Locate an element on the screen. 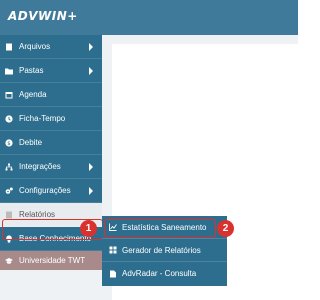  sidebar-item-label: Relatórios is located at coordinates (37, 214).